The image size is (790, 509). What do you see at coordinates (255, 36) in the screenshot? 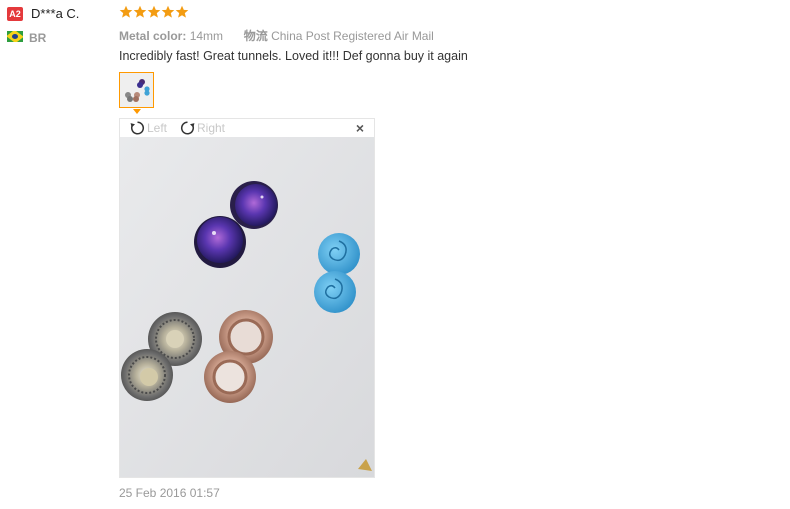
I see `attribute-key: 物流` at bounding box center [255, 36].